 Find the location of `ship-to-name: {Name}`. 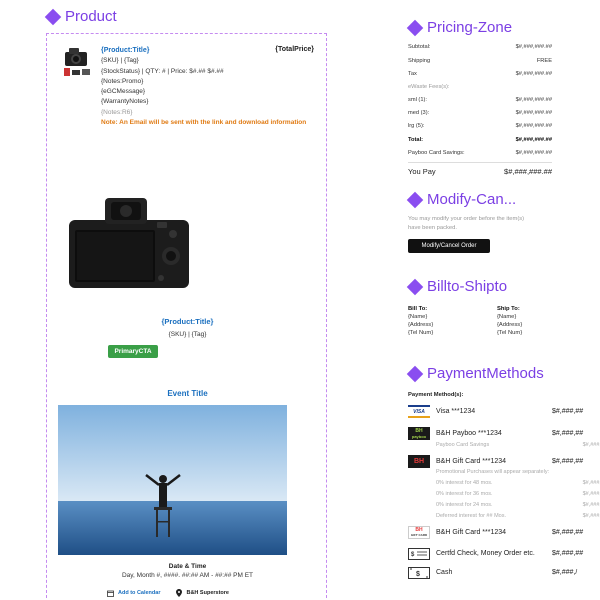

ship-to-name: {Name} is located at coordinates (507, 317).